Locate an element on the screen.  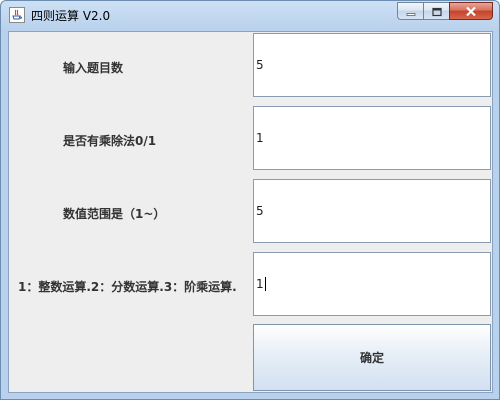
operation-type-value: 1 is located at coordinates (260, 284).